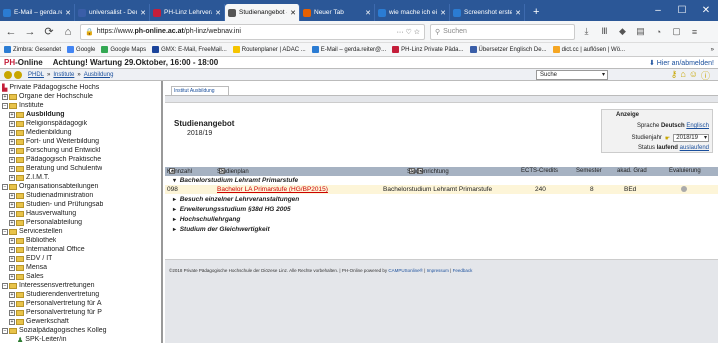  What do you see at coordinates (682, 10) in the screenshot?
I see `maximize-icon: ☐` at bounding box center [682, 10].